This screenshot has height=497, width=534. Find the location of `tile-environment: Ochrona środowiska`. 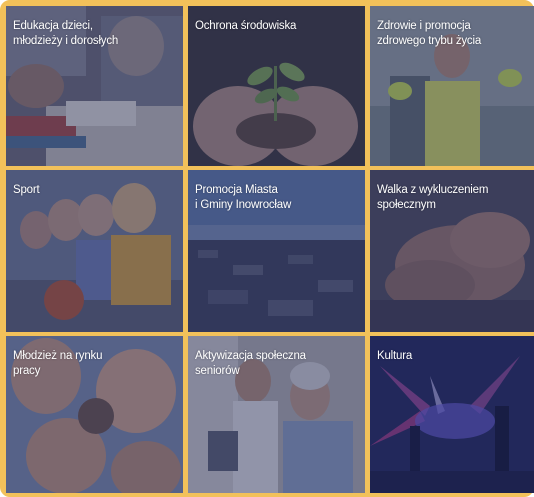

tile-environment: Ochrona środowiska is located at coordinates (276, 86).